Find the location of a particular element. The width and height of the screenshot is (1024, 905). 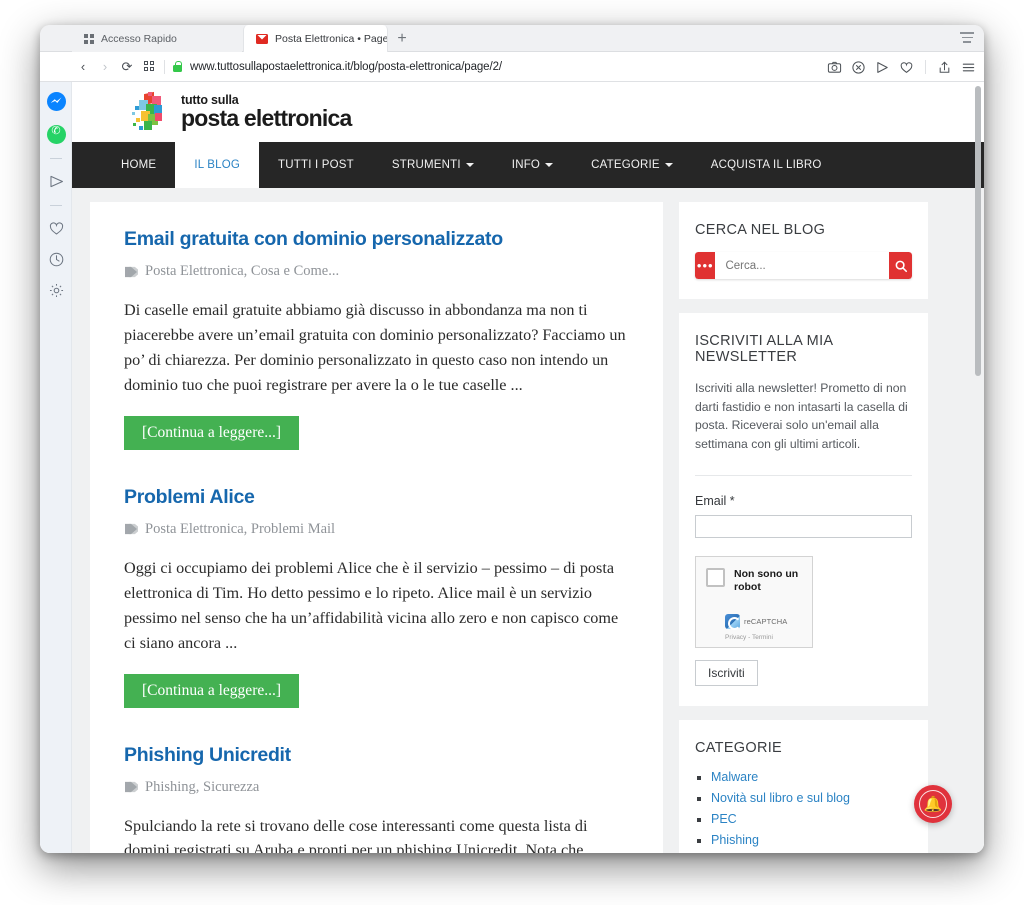

nav-item-categorie: CATEGORIE is located at coordinates (632, 165).